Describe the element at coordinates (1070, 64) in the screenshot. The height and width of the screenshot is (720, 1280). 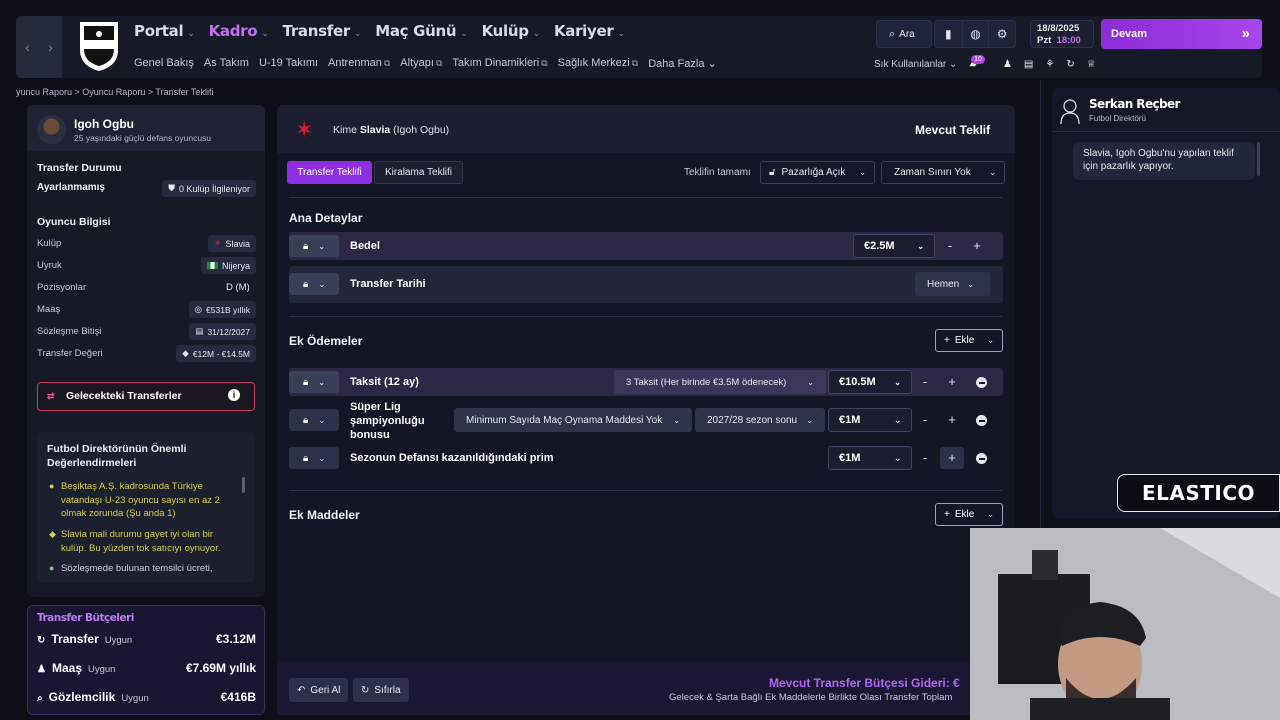
I see `refresh-icon: ↻` at that location.